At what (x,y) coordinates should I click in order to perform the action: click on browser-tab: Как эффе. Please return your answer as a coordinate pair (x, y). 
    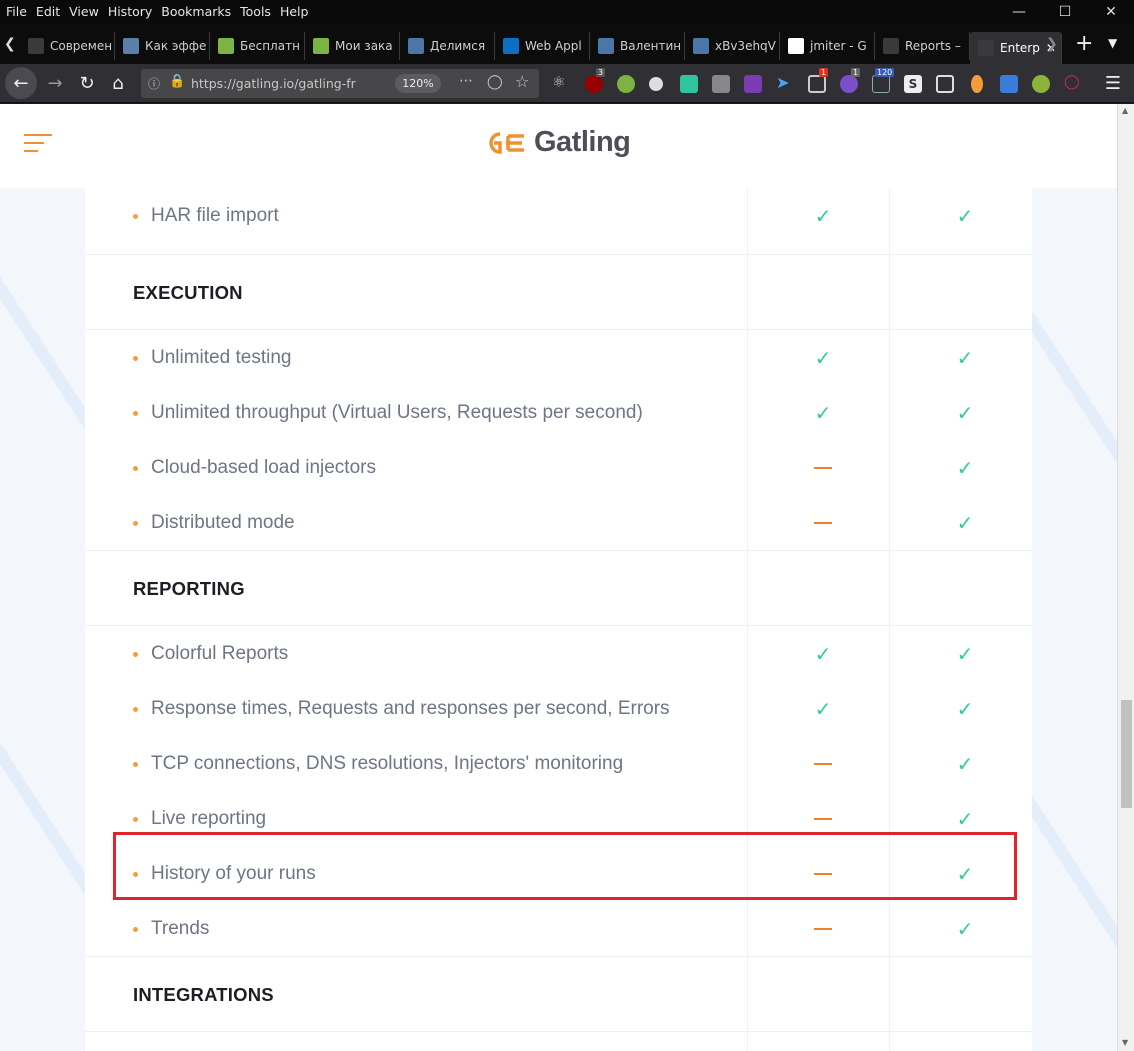
    Looking at the image, I should click on (162, 46).